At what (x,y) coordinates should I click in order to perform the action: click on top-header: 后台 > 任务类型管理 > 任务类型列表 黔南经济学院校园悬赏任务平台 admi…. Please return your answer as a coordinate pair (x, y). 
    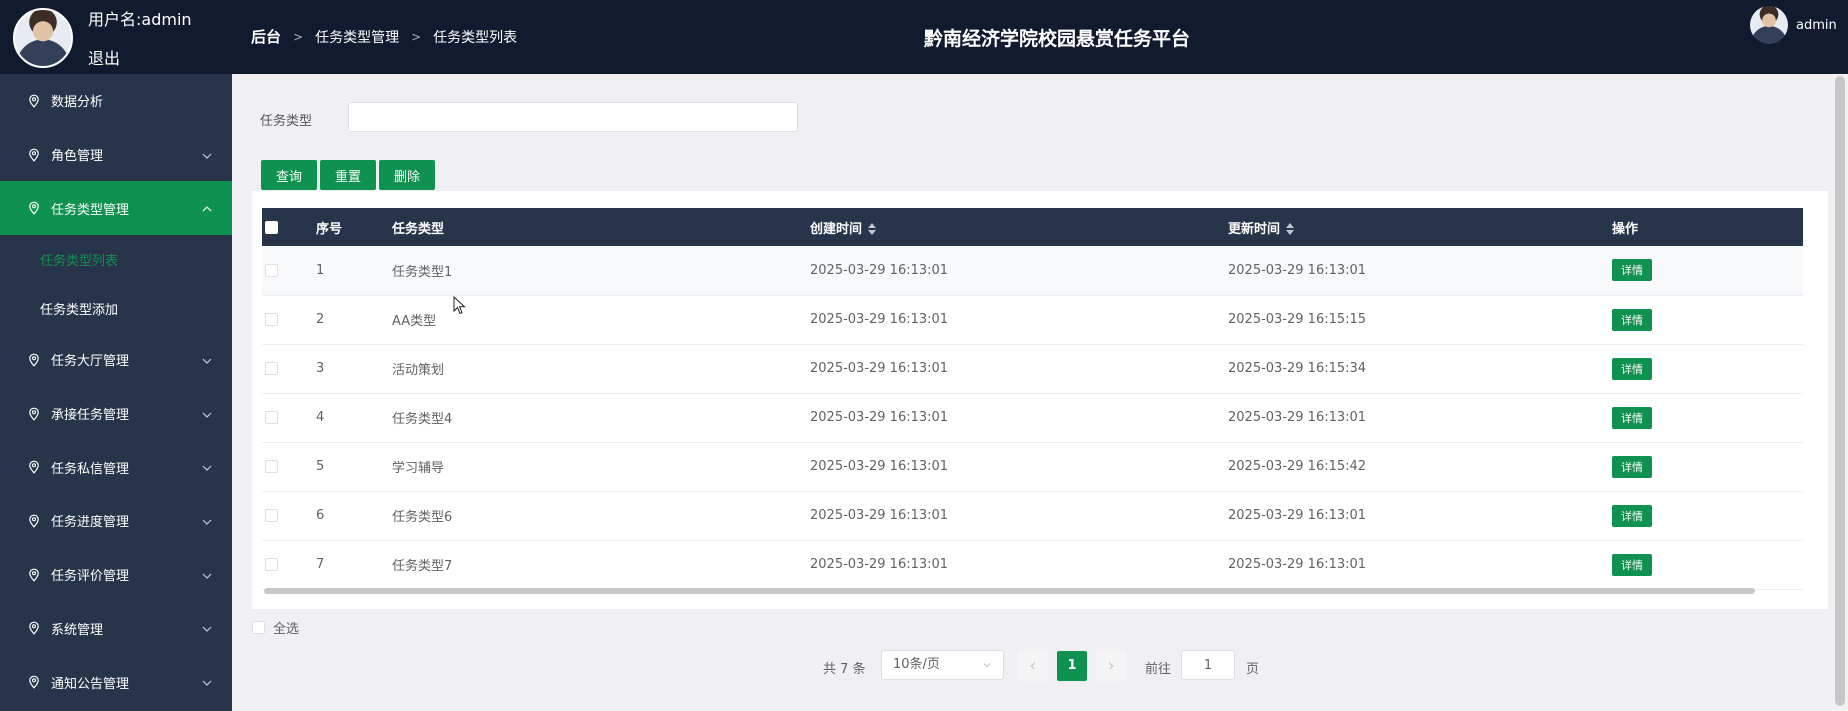
    Looking at the image, I should click on (1040, 37).